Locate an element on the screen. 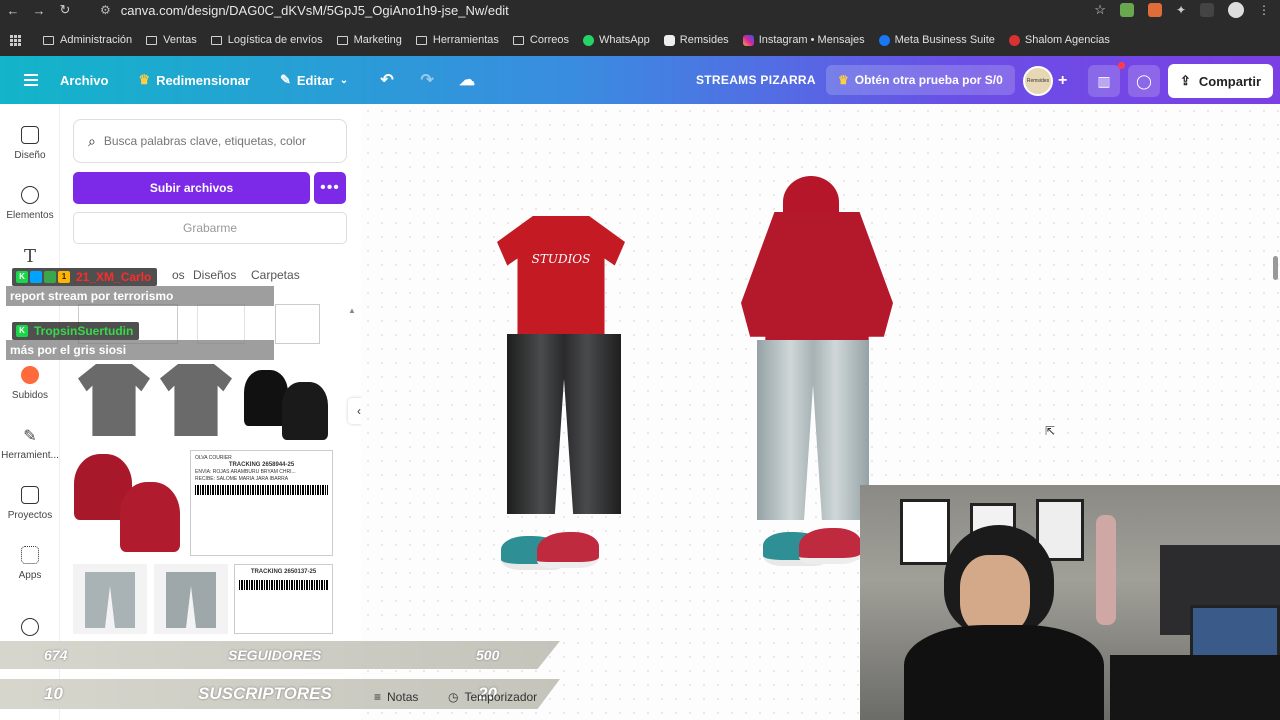  star-icon: ☆ is located at coordinates (1100, 10).